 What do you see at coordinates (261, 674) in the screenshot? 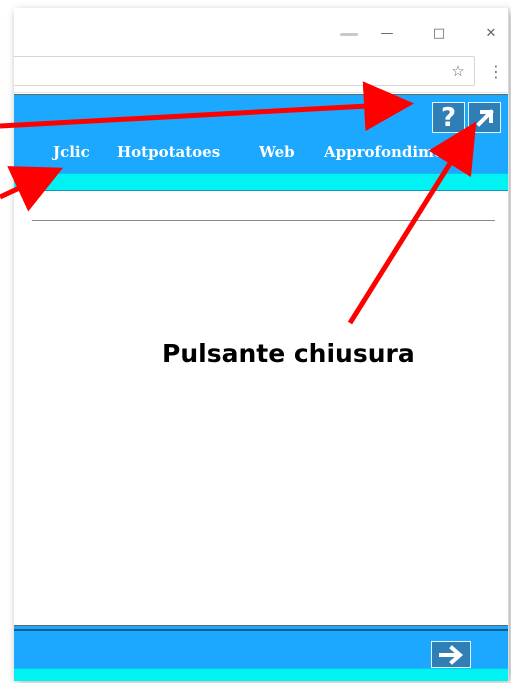
I see `cyan-footer-strip` at bounding box center [261, 674].